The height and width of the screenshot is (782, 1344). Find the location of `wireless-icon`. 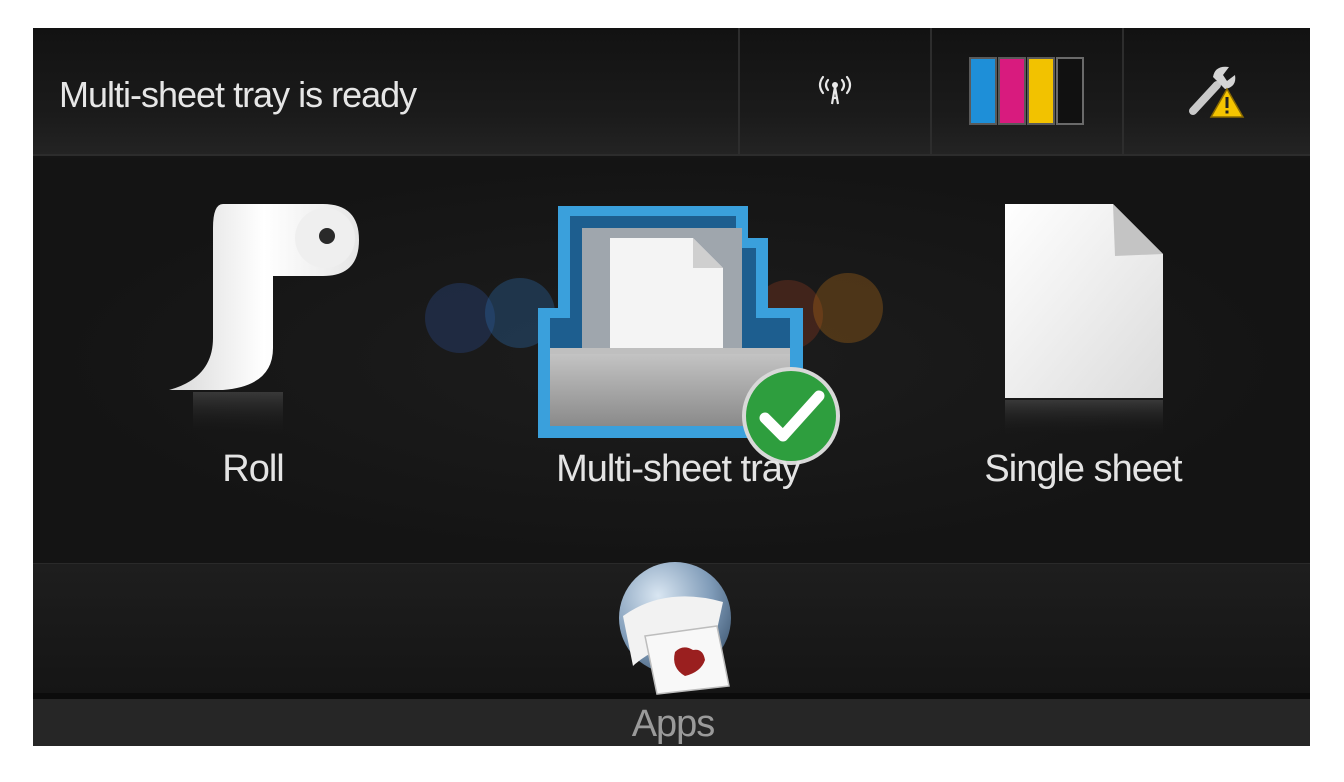

wireless-icon is located at coordinates (835, 90).